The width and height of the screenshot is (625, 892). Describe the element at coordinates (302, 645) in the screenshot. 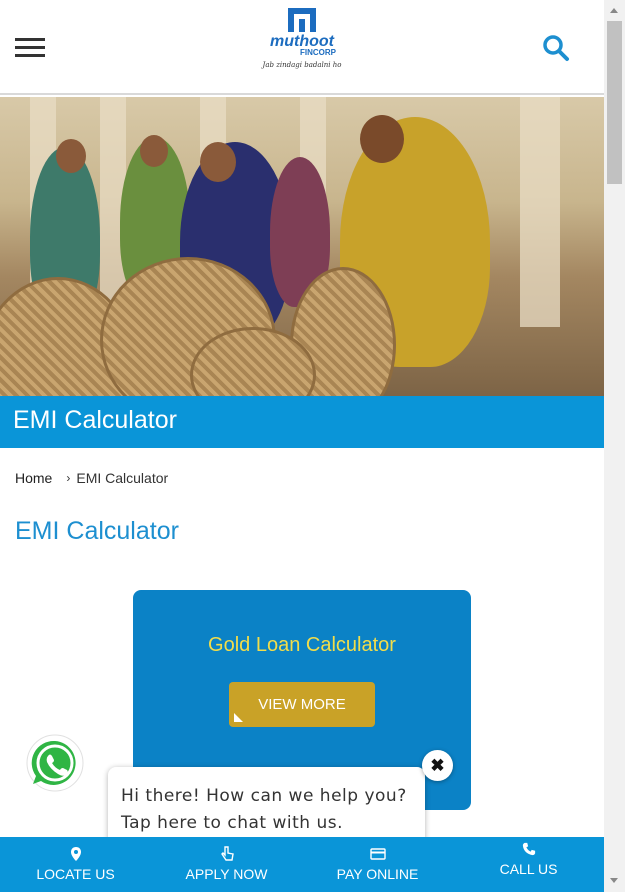

I see `card-title: Gold Loan Calculator` at that location.